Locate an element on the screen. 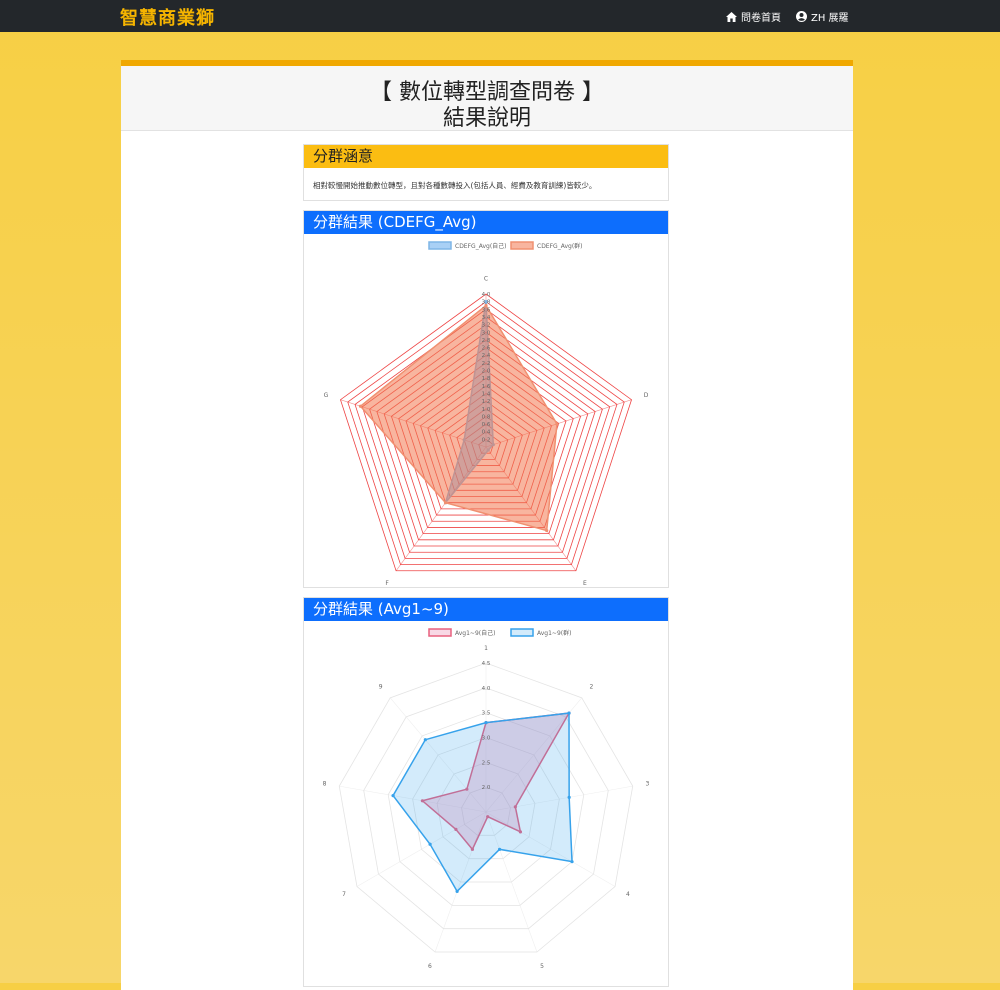 Image resolution: width=1000 pixels, height=990 pixels. axis-label-2-0: 1 is located at coordinates (486, 648).